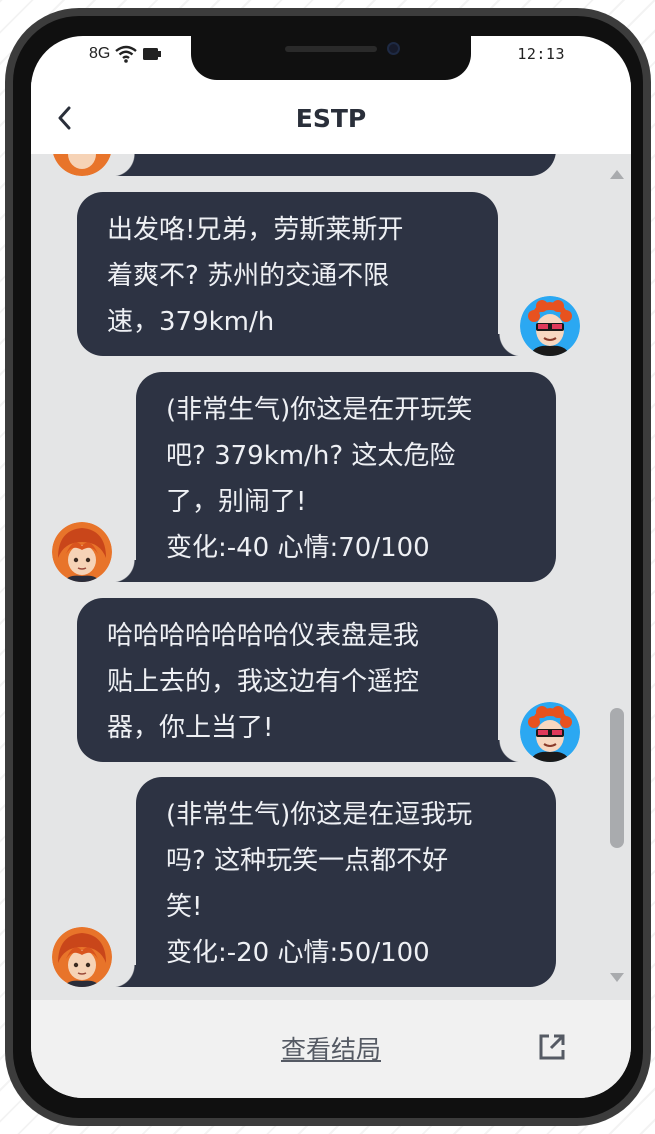 This screenshot has width=655, height=1134. Describe the element at coordinates (331, 1049) in the screenshot. I see `chat-footer: 查看结局` at that location.